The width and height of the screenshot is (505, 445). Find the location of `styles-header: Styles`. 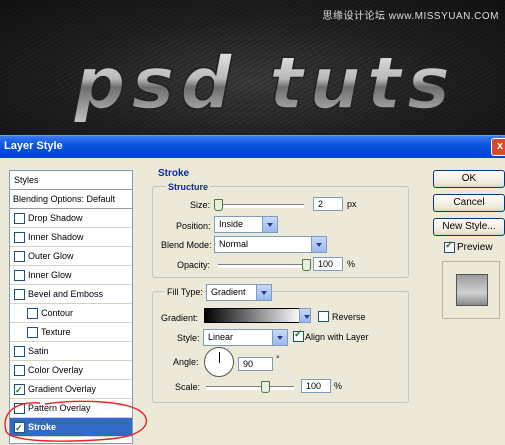

styles-header: Styles is located at coordinates (71, 180).